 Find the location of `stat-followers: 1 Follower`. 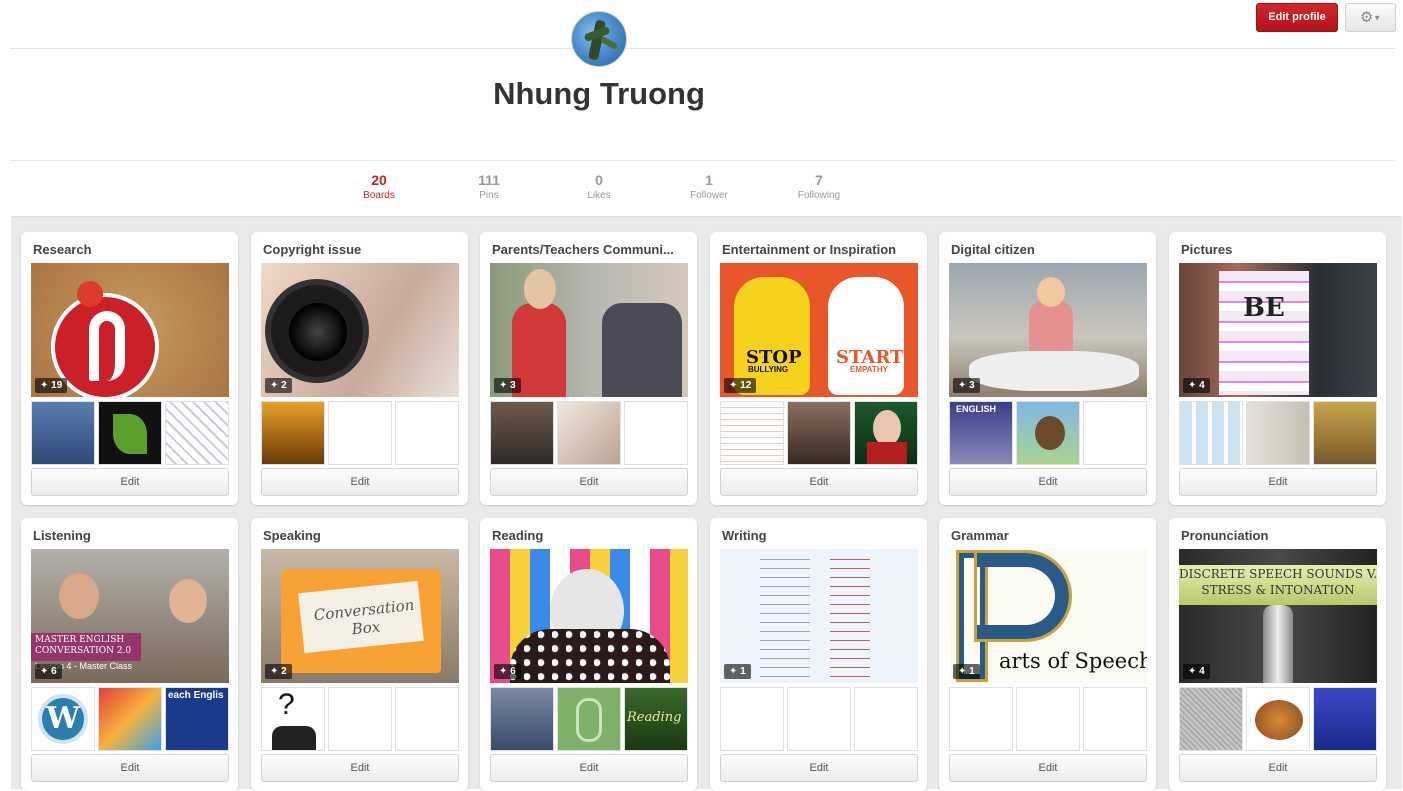

stat-followers: 1 Follower is located at coordinates (709, 186).